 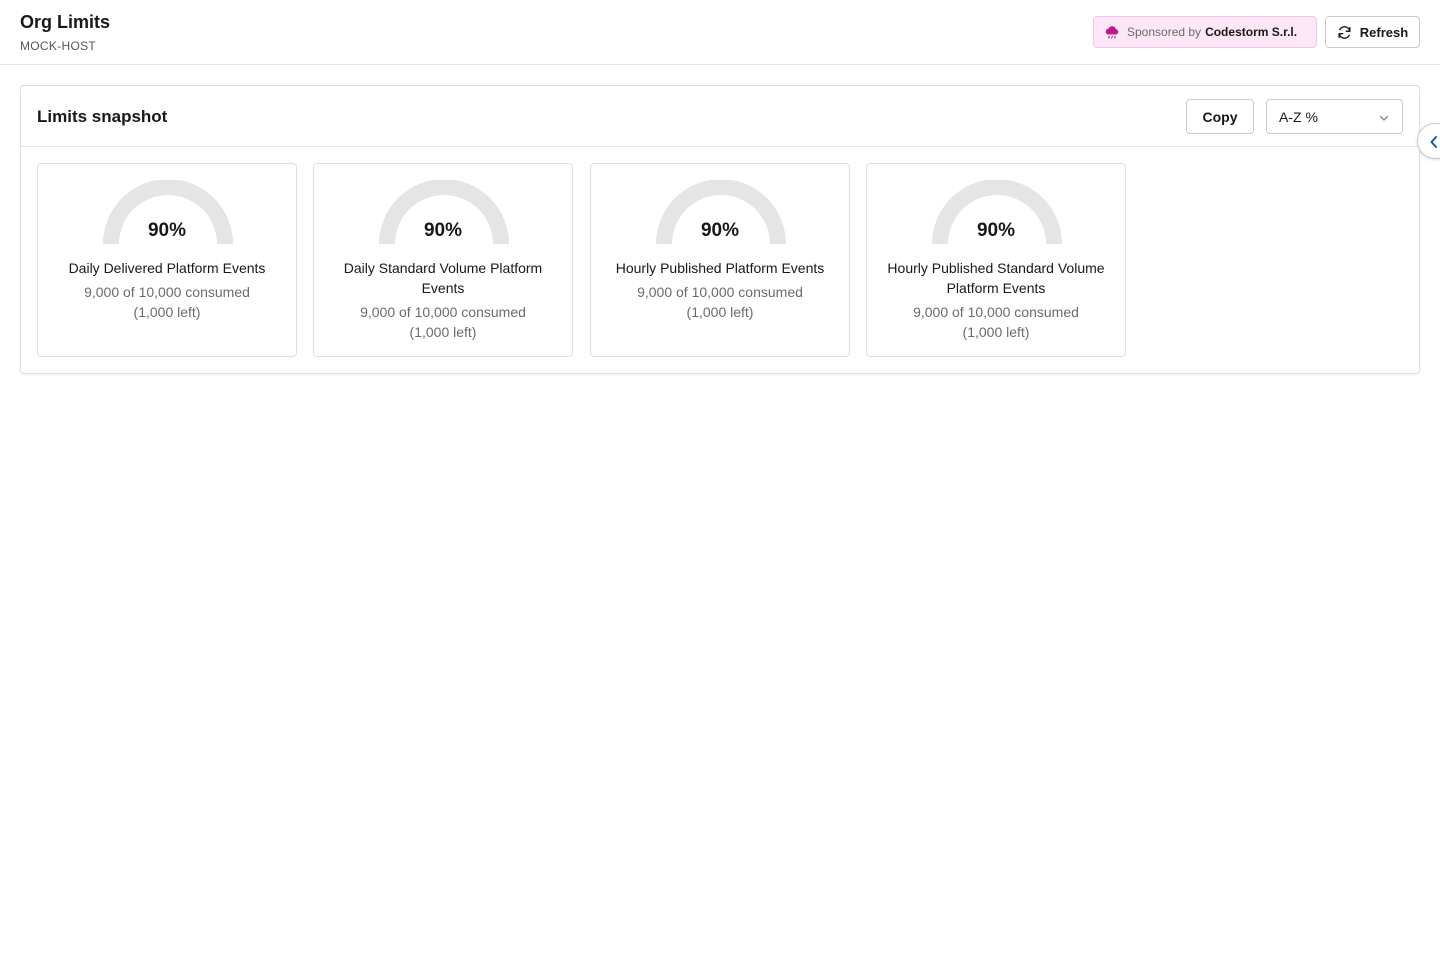 I want to click on limit-name: Hourly Published Platform Events, so click(x=720, y=268).